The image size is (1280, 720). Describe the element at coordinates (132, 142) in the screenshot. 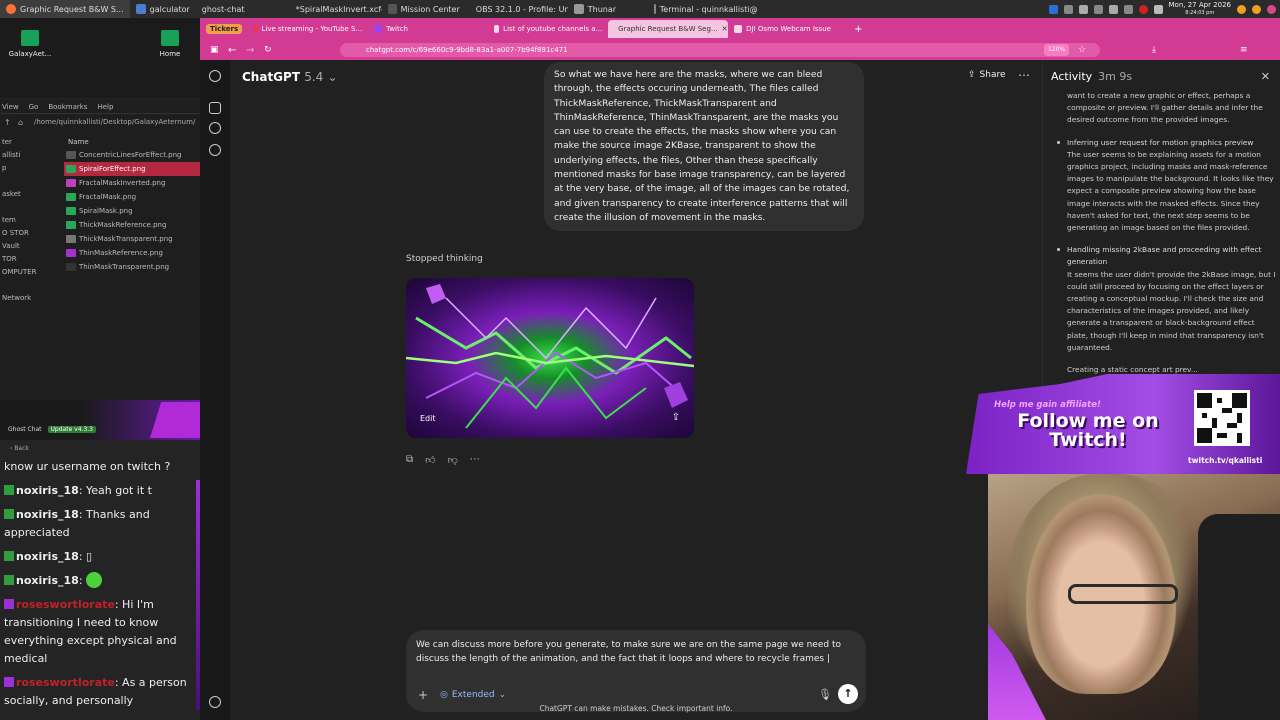

I see `column-header-name: Name` at that location.